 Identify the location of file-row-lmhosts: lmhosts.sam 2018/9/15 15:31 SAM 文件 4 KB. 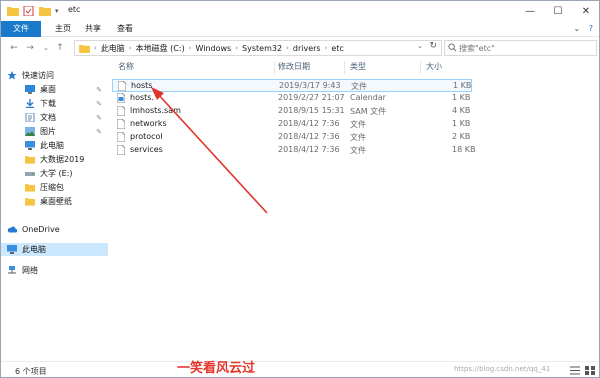
(292, 111).